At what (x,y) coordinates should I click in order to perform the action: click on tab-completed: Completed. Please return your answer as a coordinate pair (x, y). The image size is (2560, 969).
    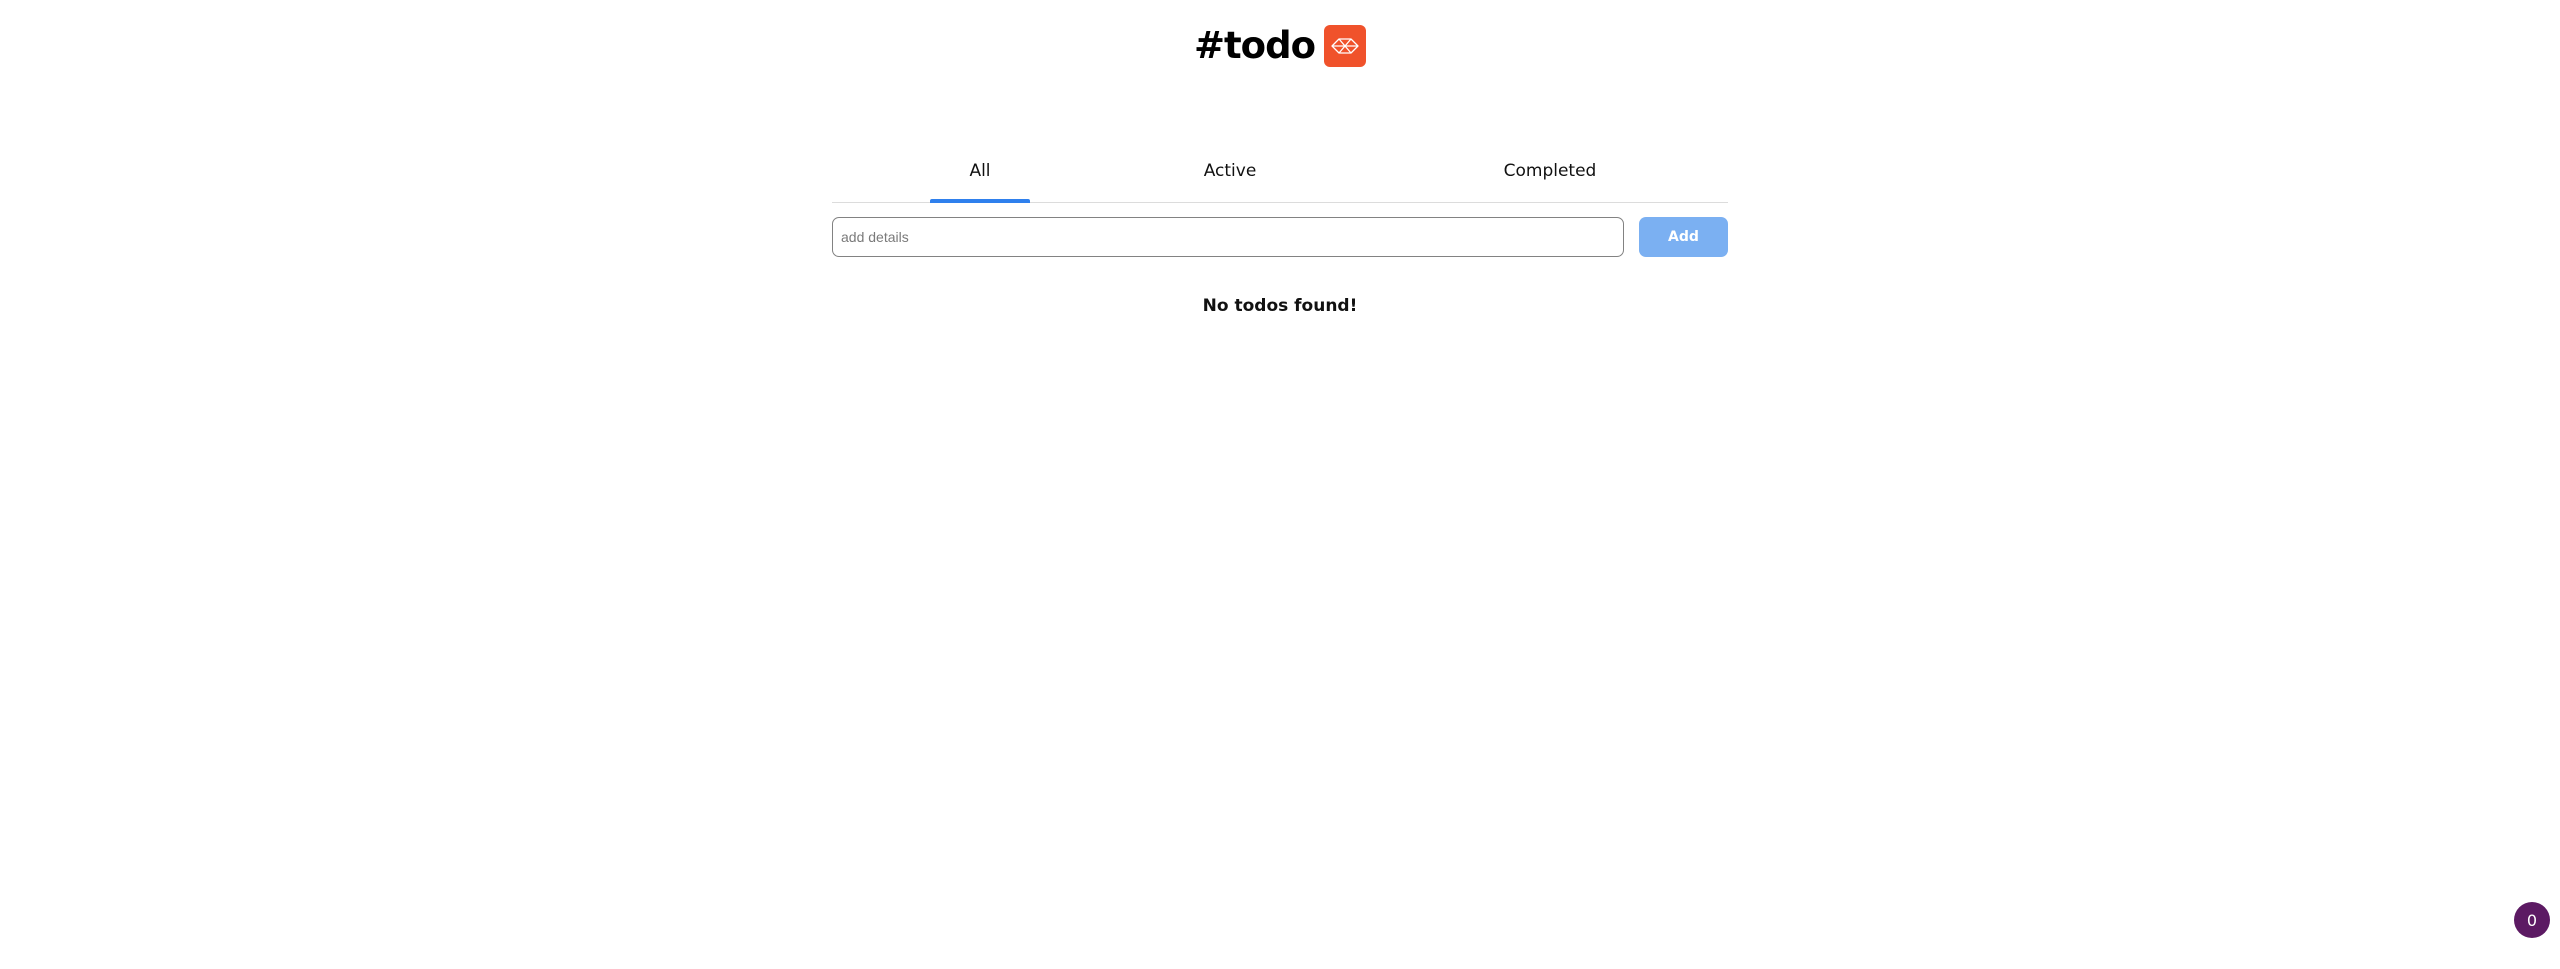
    Looking at the image, I should click on (1550, 171).